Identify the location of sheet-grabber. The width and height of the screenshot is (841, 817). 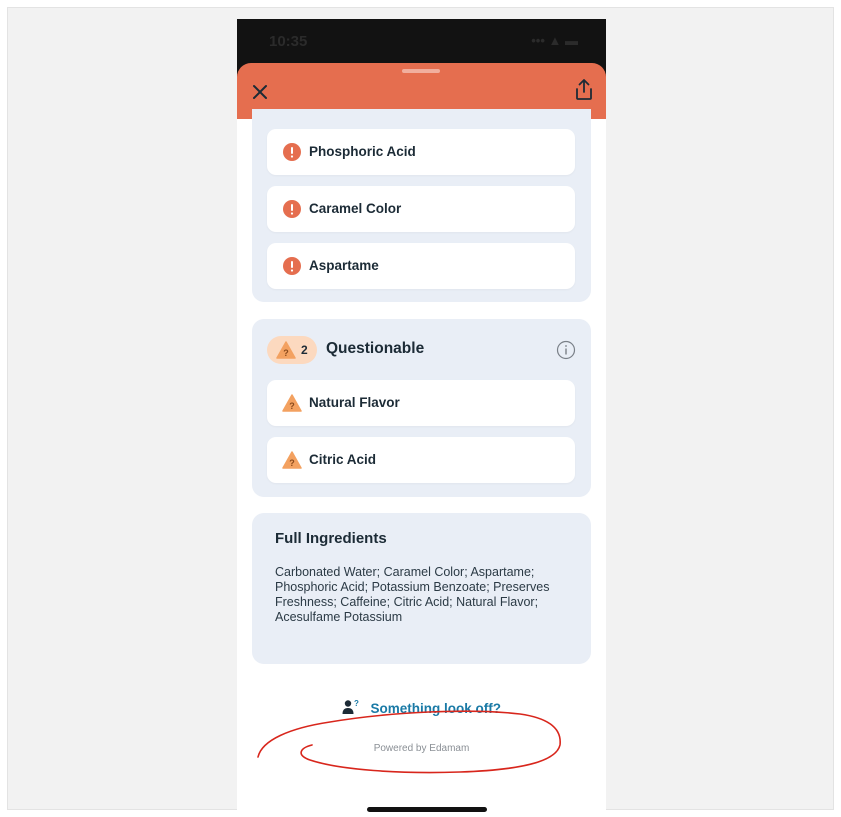
(421, 71).